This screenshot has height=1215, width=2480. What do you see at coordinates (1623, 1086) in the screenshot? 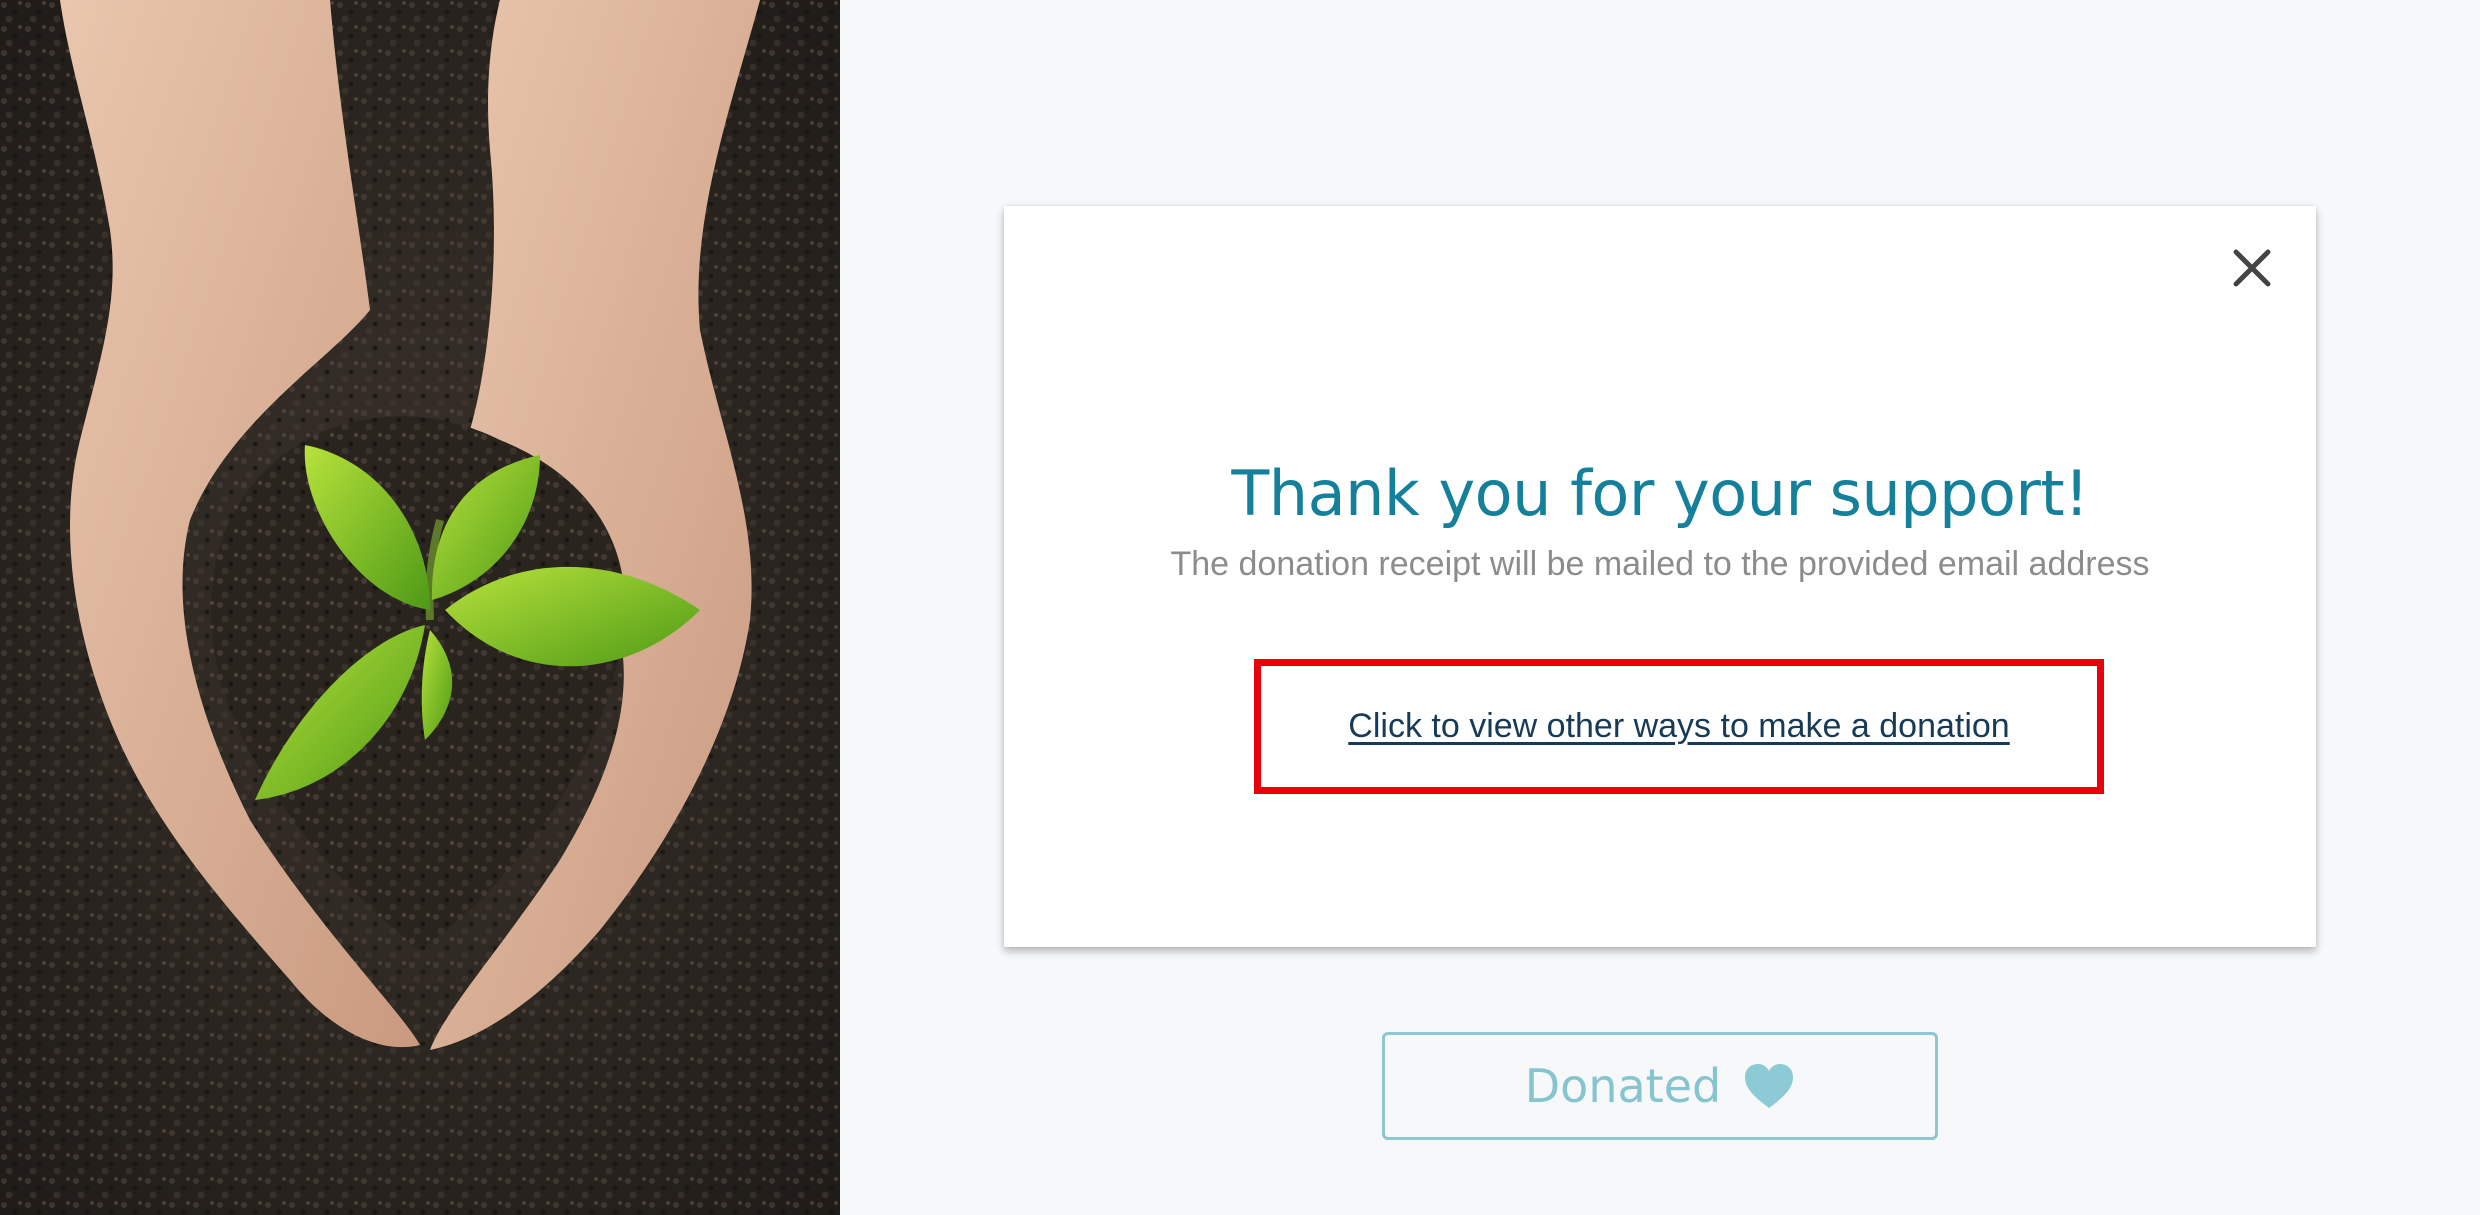
I see `donated-label: Donated` at bounding box center [1623, 1086].